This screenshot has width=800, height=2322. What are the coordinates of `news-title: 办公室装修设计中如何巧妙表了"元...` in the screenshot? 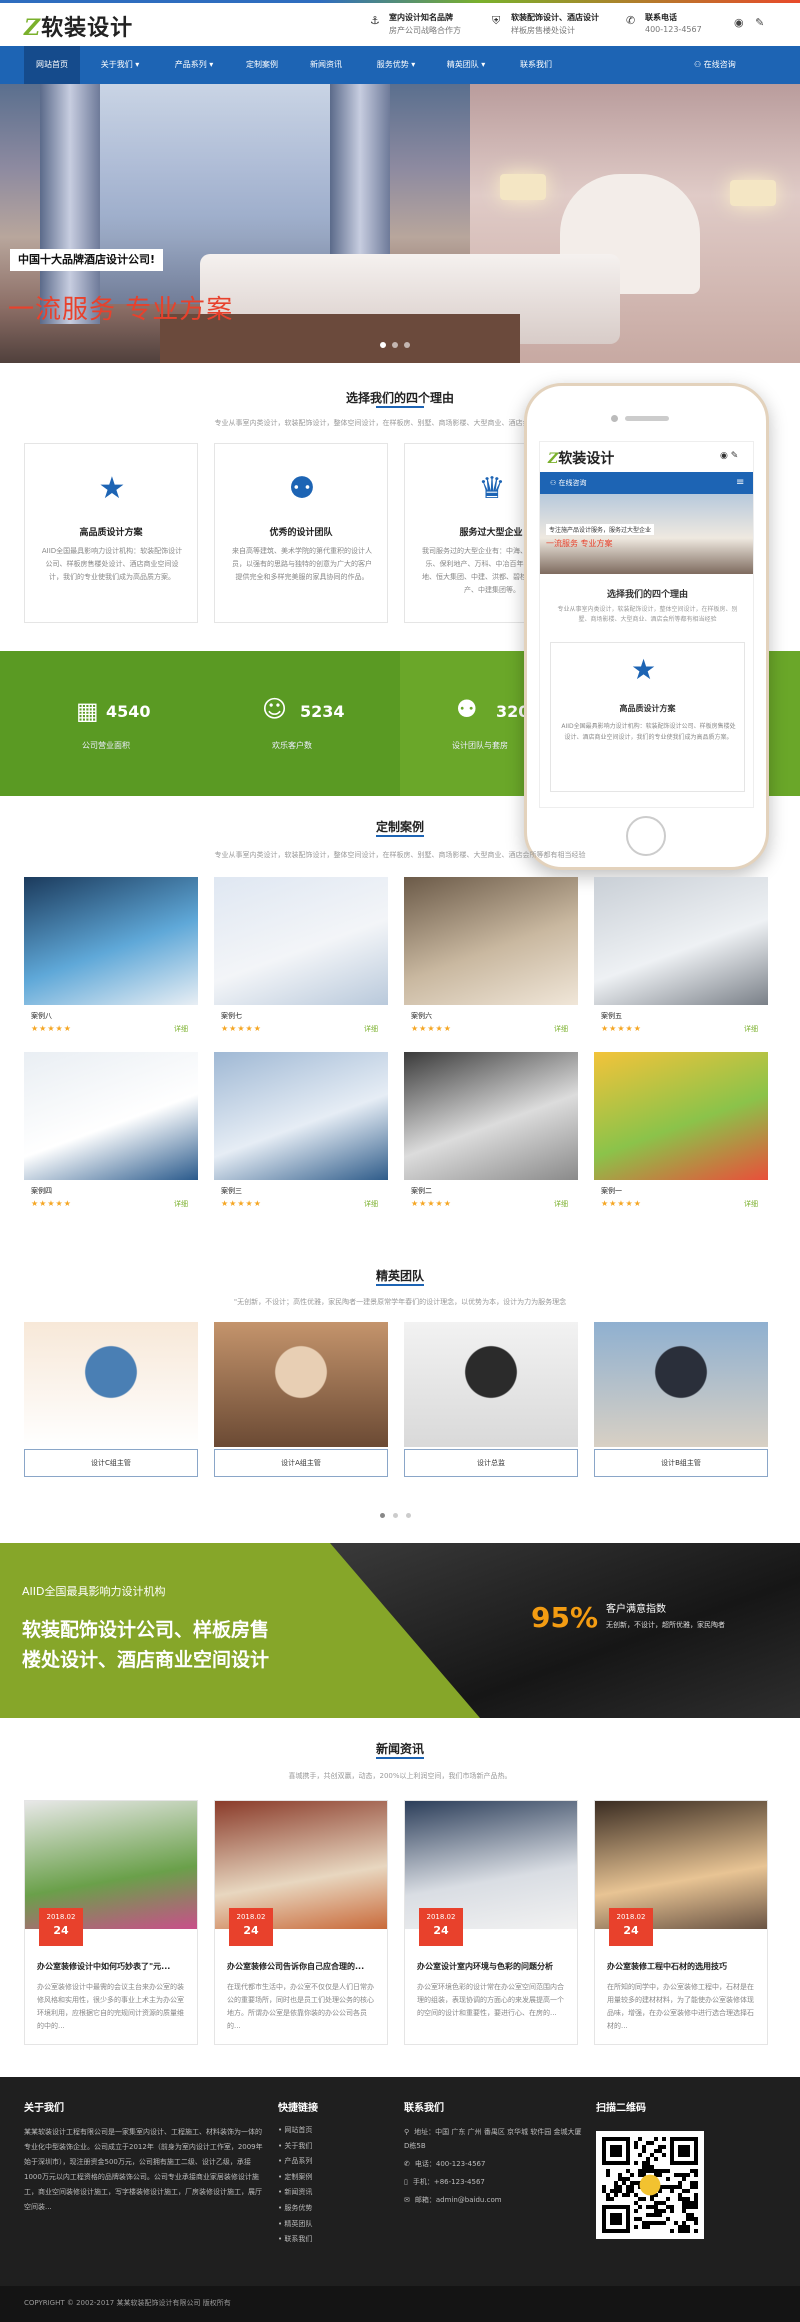 It's located at (112, 1966).